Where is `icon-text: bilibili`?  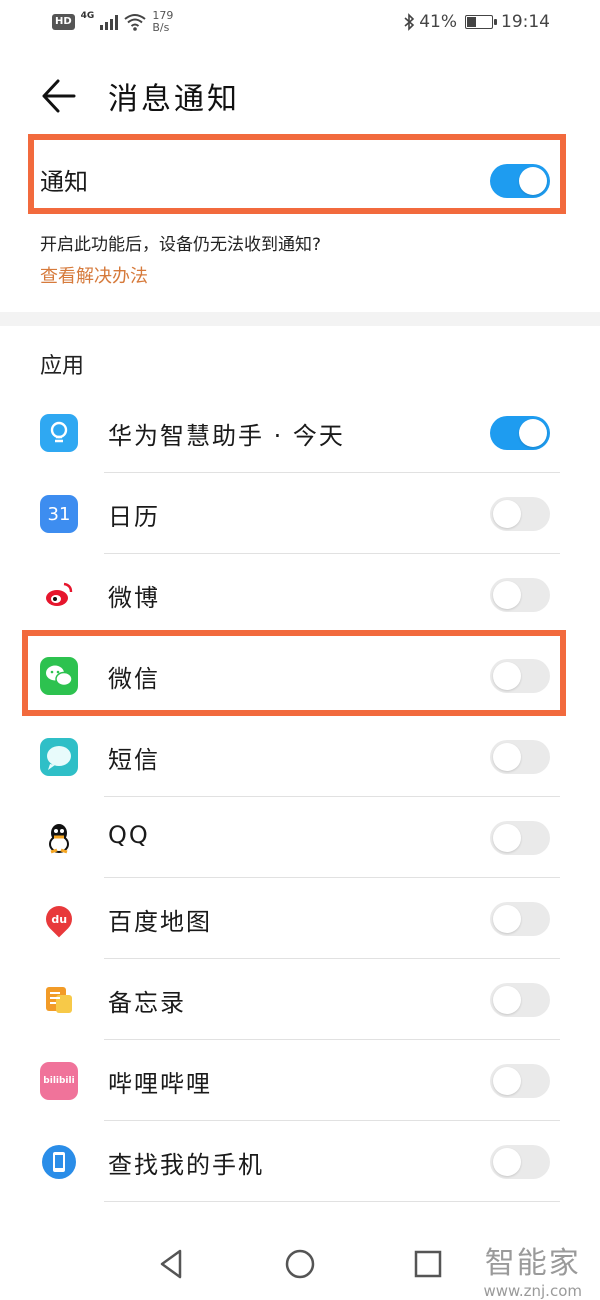 icon-text: bilibili is located at coordinates (59, 1081).